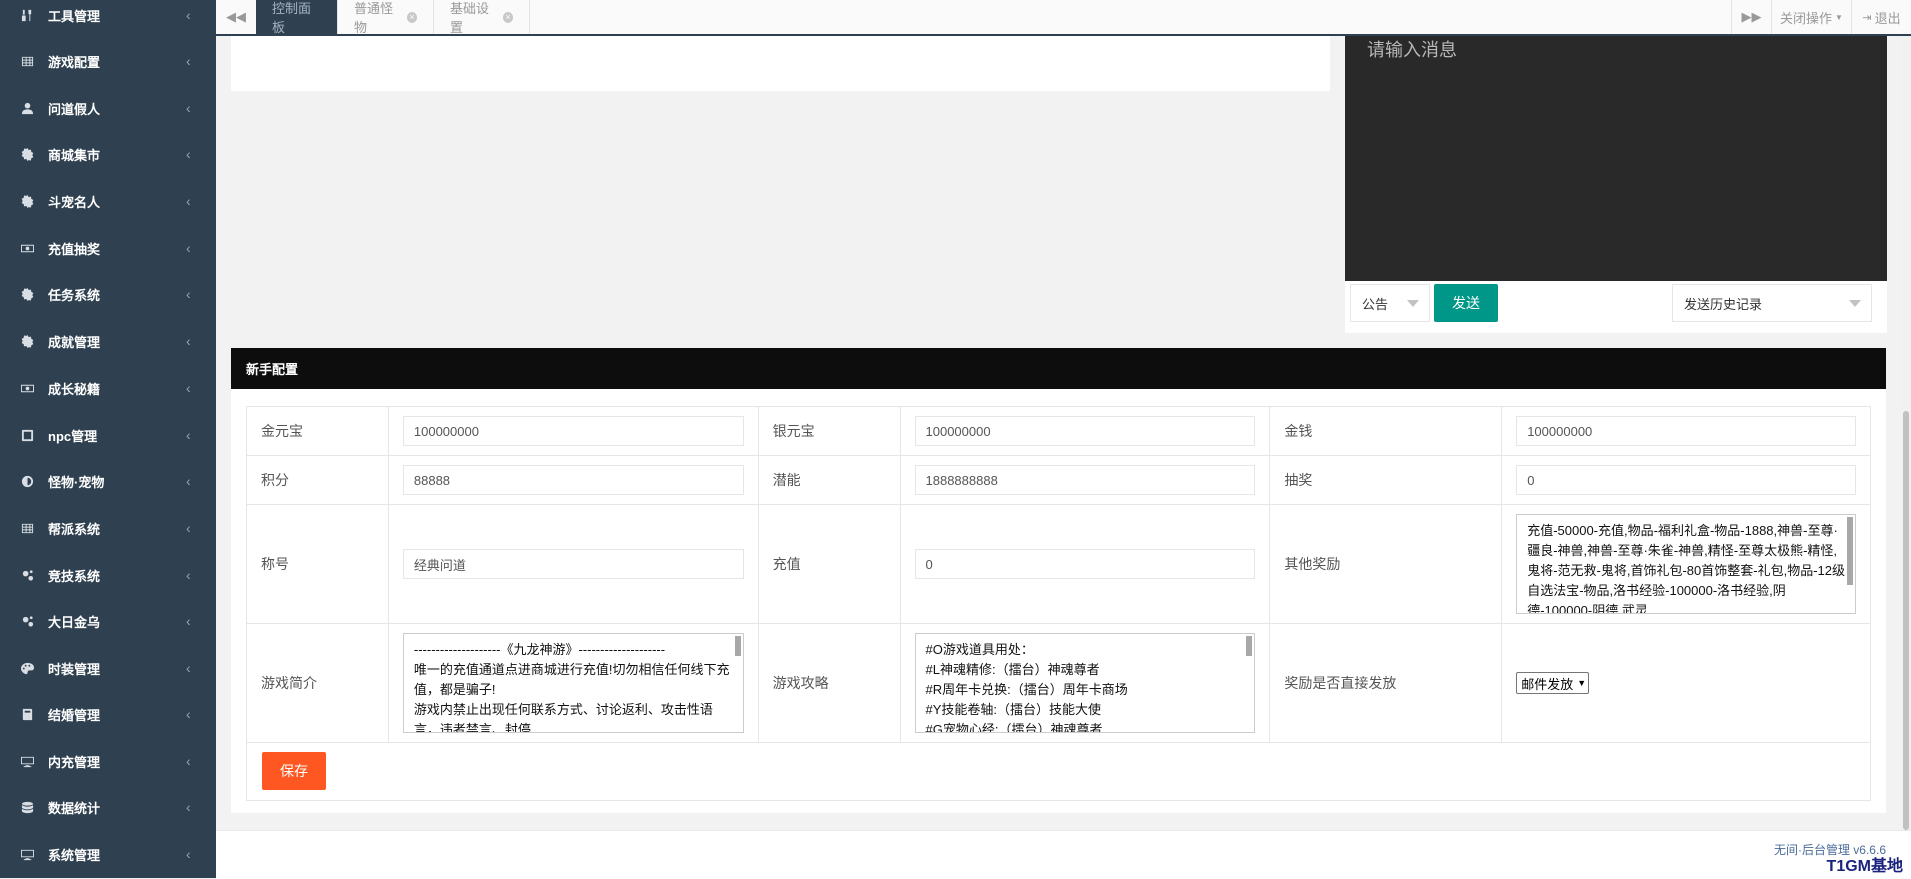  What do you see at coordinates (27, 807) in the screenshot?
I see `database-icon` at bounding box center [27, 807].